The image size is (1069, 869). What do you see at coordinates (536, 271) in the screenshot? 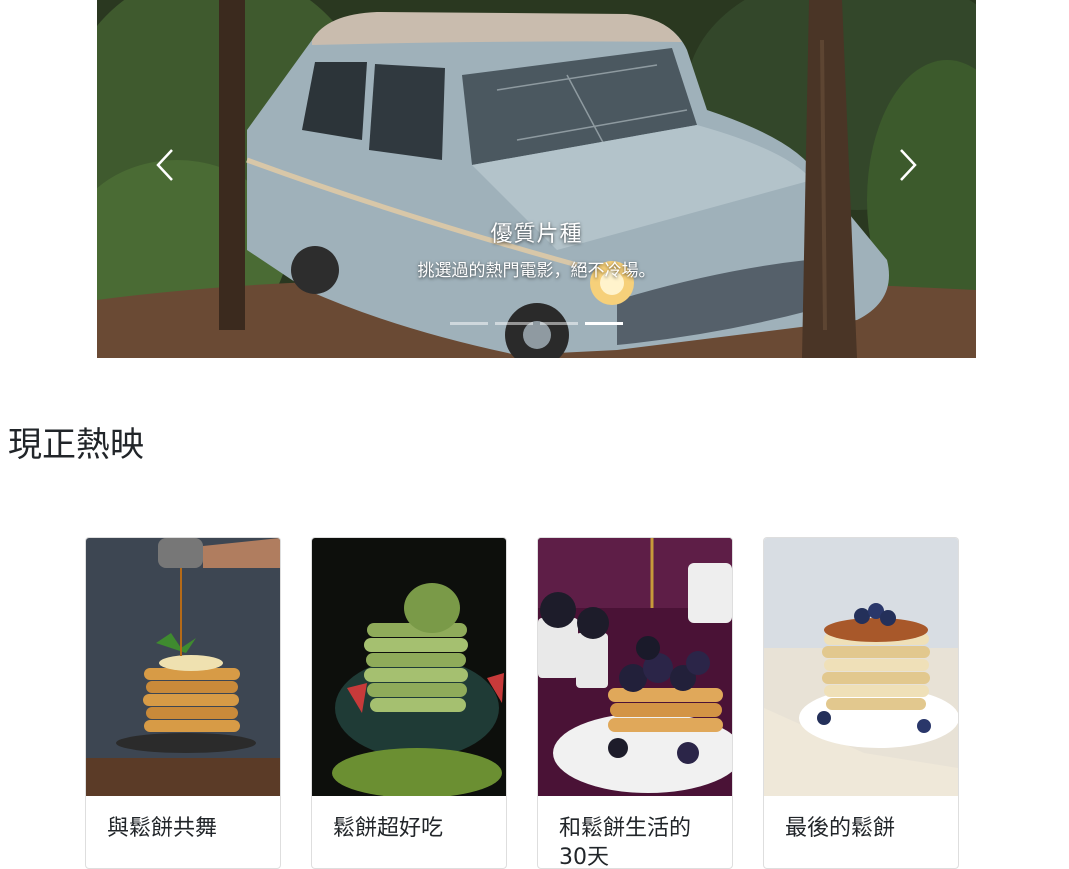
I see `carousel-caption-text: 挑選過的熱門電影，絕不冷場。` at bounding box center [536, 271].